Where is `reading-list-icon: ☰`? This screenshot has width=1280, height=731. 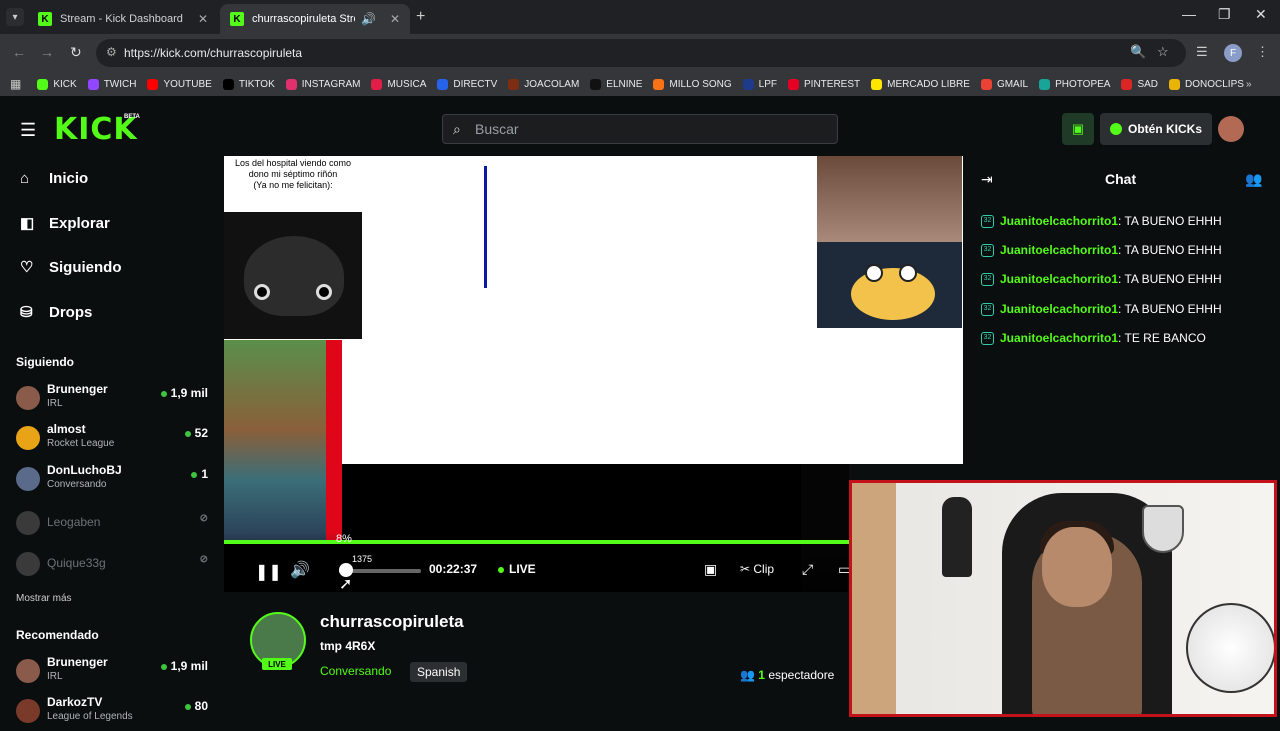 reading-list-icon: ☰ is located at coordinates (1202, 52).